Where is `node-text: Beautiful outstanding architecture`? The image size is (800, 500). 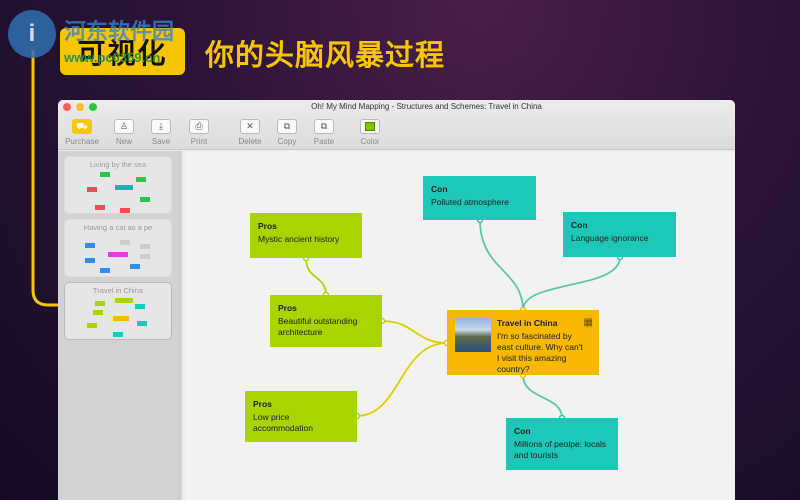
node-text: Beautiful outstanding architecture is located at coordinates (318, 326).